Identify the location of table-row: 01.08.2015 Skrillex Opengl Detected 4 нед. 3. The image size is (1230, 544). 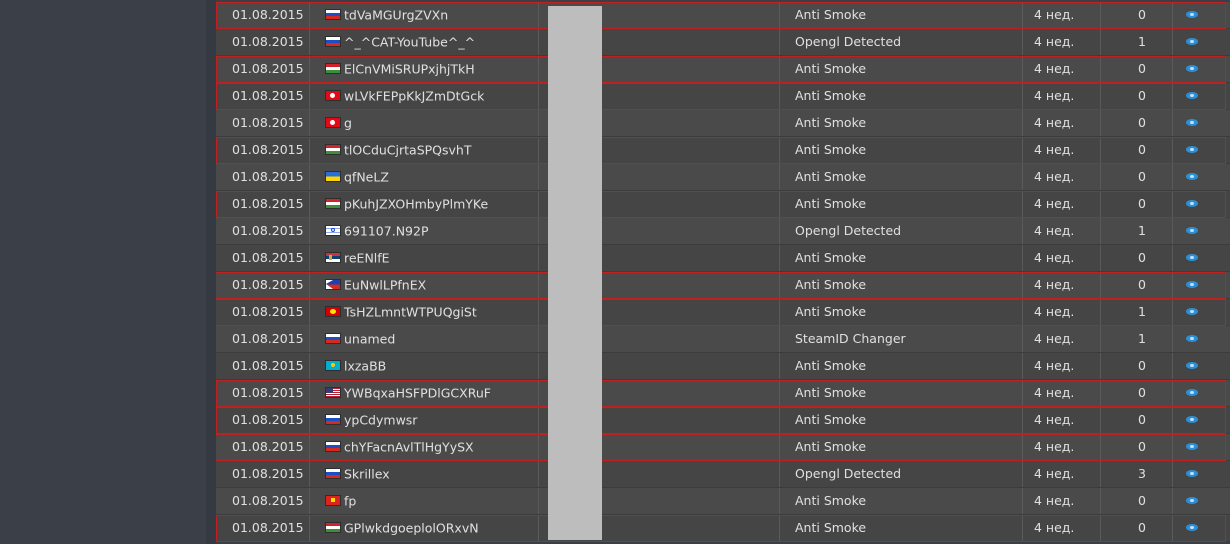
(723, 474).